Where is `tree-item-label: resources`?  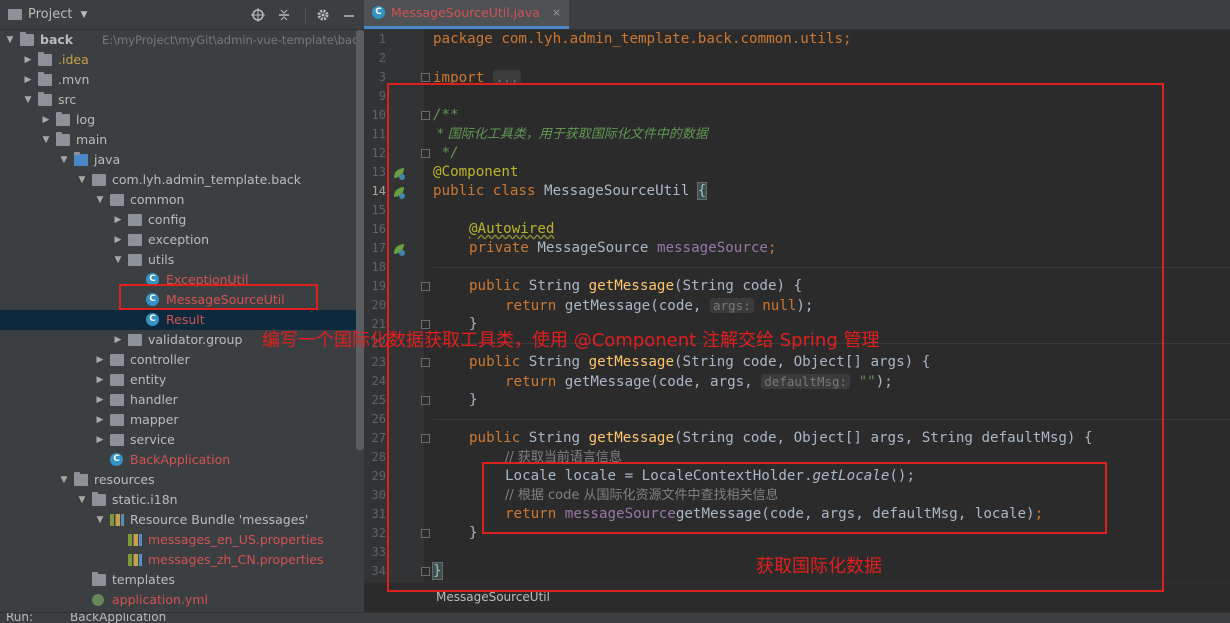 tree-item-label: resources is located at coordinates (124, 479).